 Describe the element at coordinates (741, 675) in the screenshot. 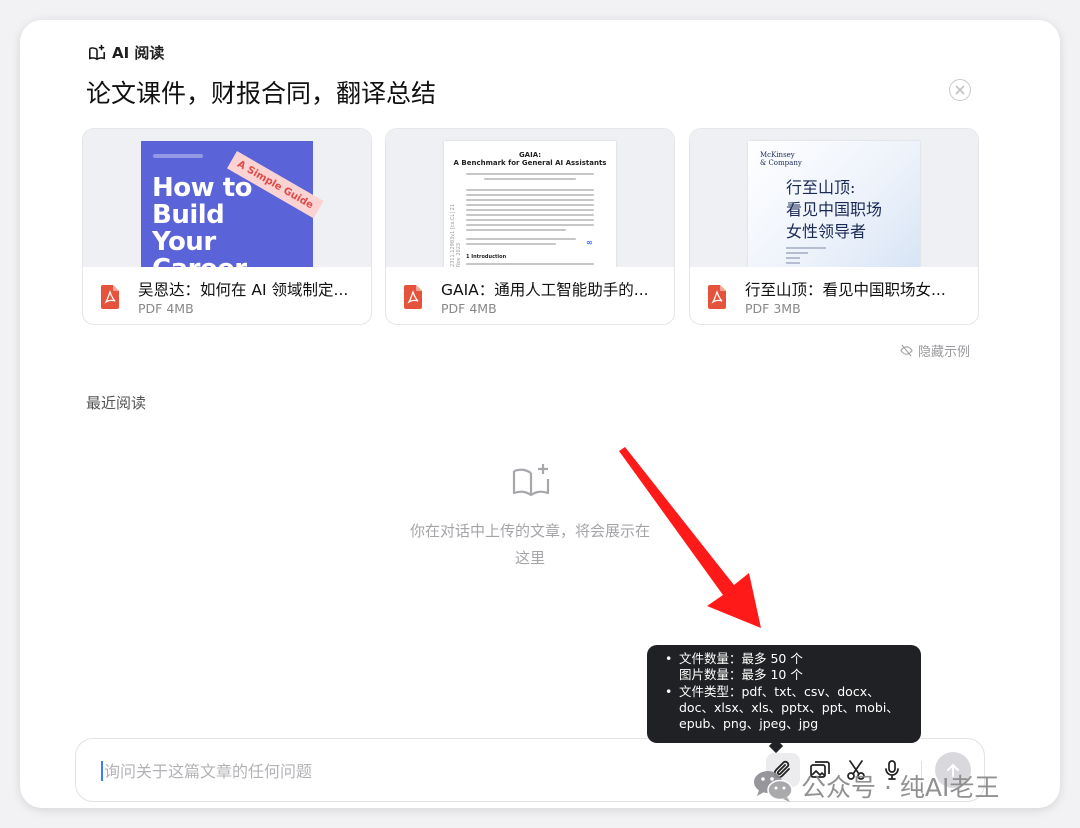

I see `tooltip-line: 图片数量：最多 10 个` at that location.